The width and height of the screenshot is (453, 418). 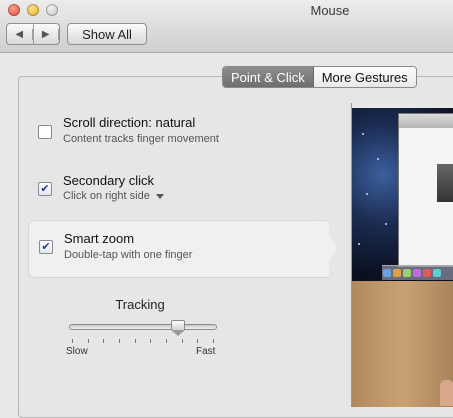 I want to click on preview-window, so click(x=425, y=190).